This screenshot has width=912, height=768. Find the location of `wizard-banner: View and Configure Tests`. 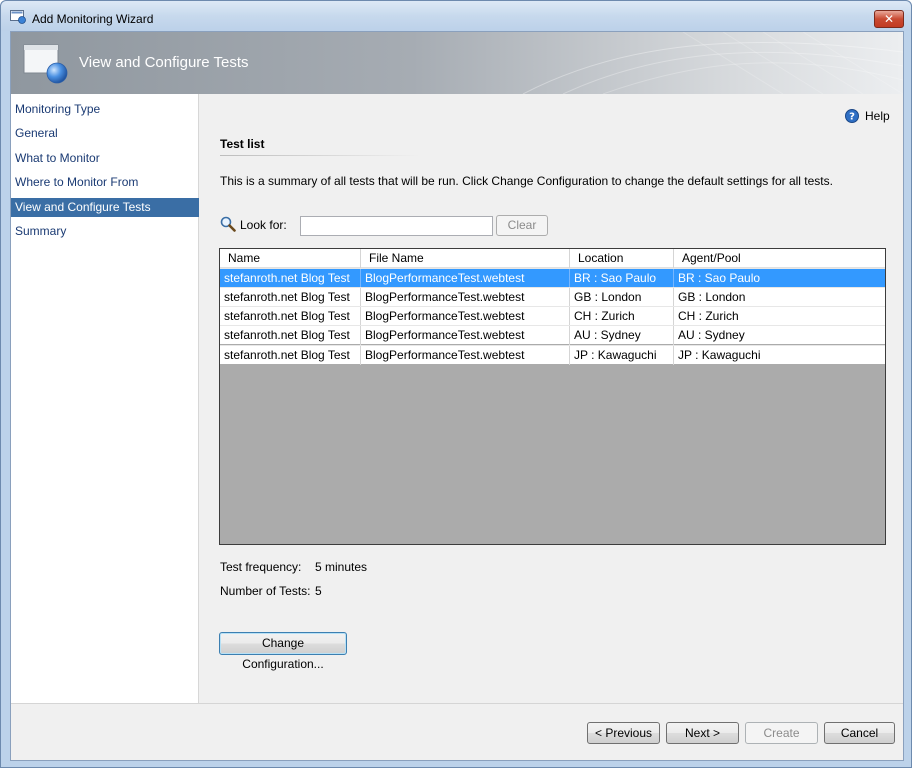

wizard-banner: View and Configure Tests is located at coordinates (457, 63).